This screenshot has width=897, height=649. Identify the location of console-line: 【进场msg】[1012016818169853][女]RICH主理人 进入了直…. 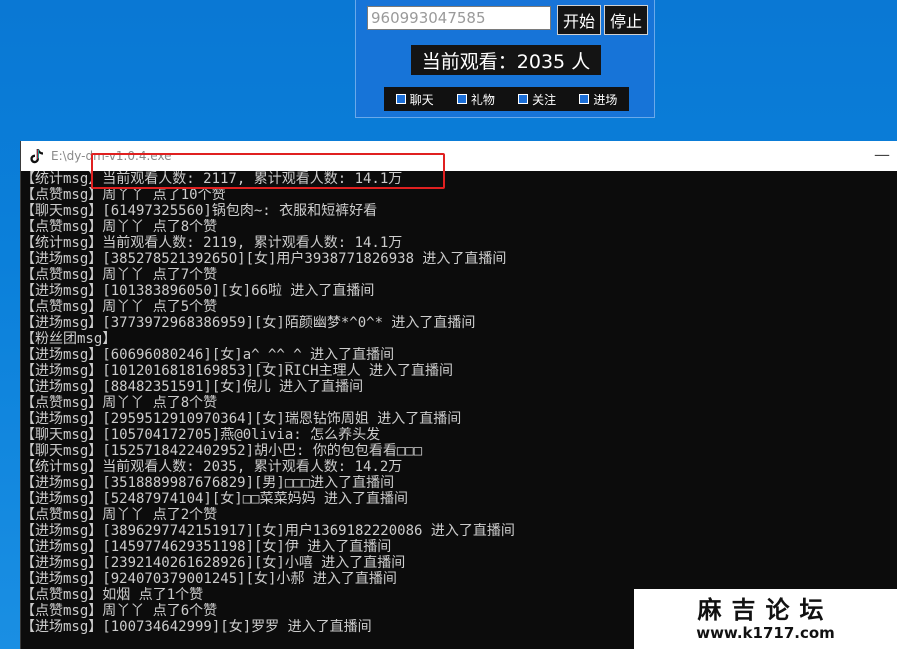
(237, 371).